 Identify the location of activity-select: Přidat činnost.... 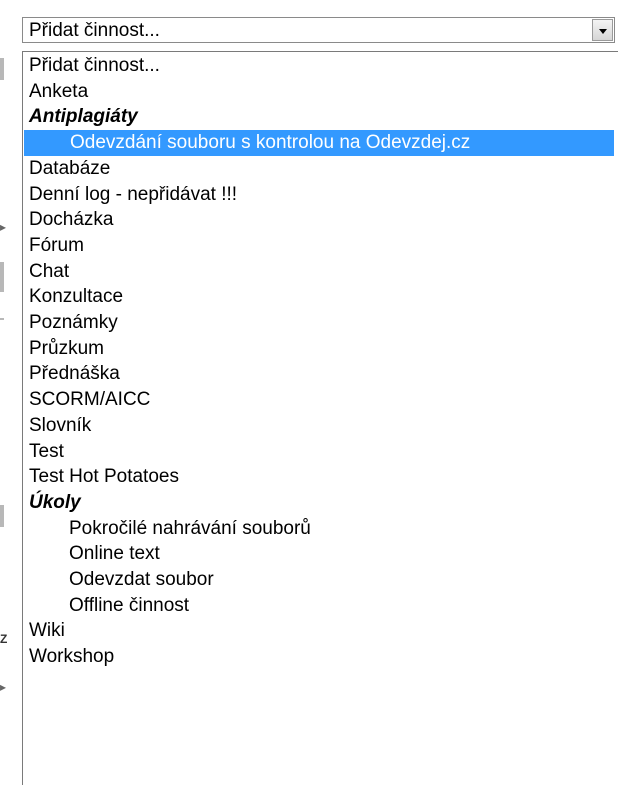
(318, 30).